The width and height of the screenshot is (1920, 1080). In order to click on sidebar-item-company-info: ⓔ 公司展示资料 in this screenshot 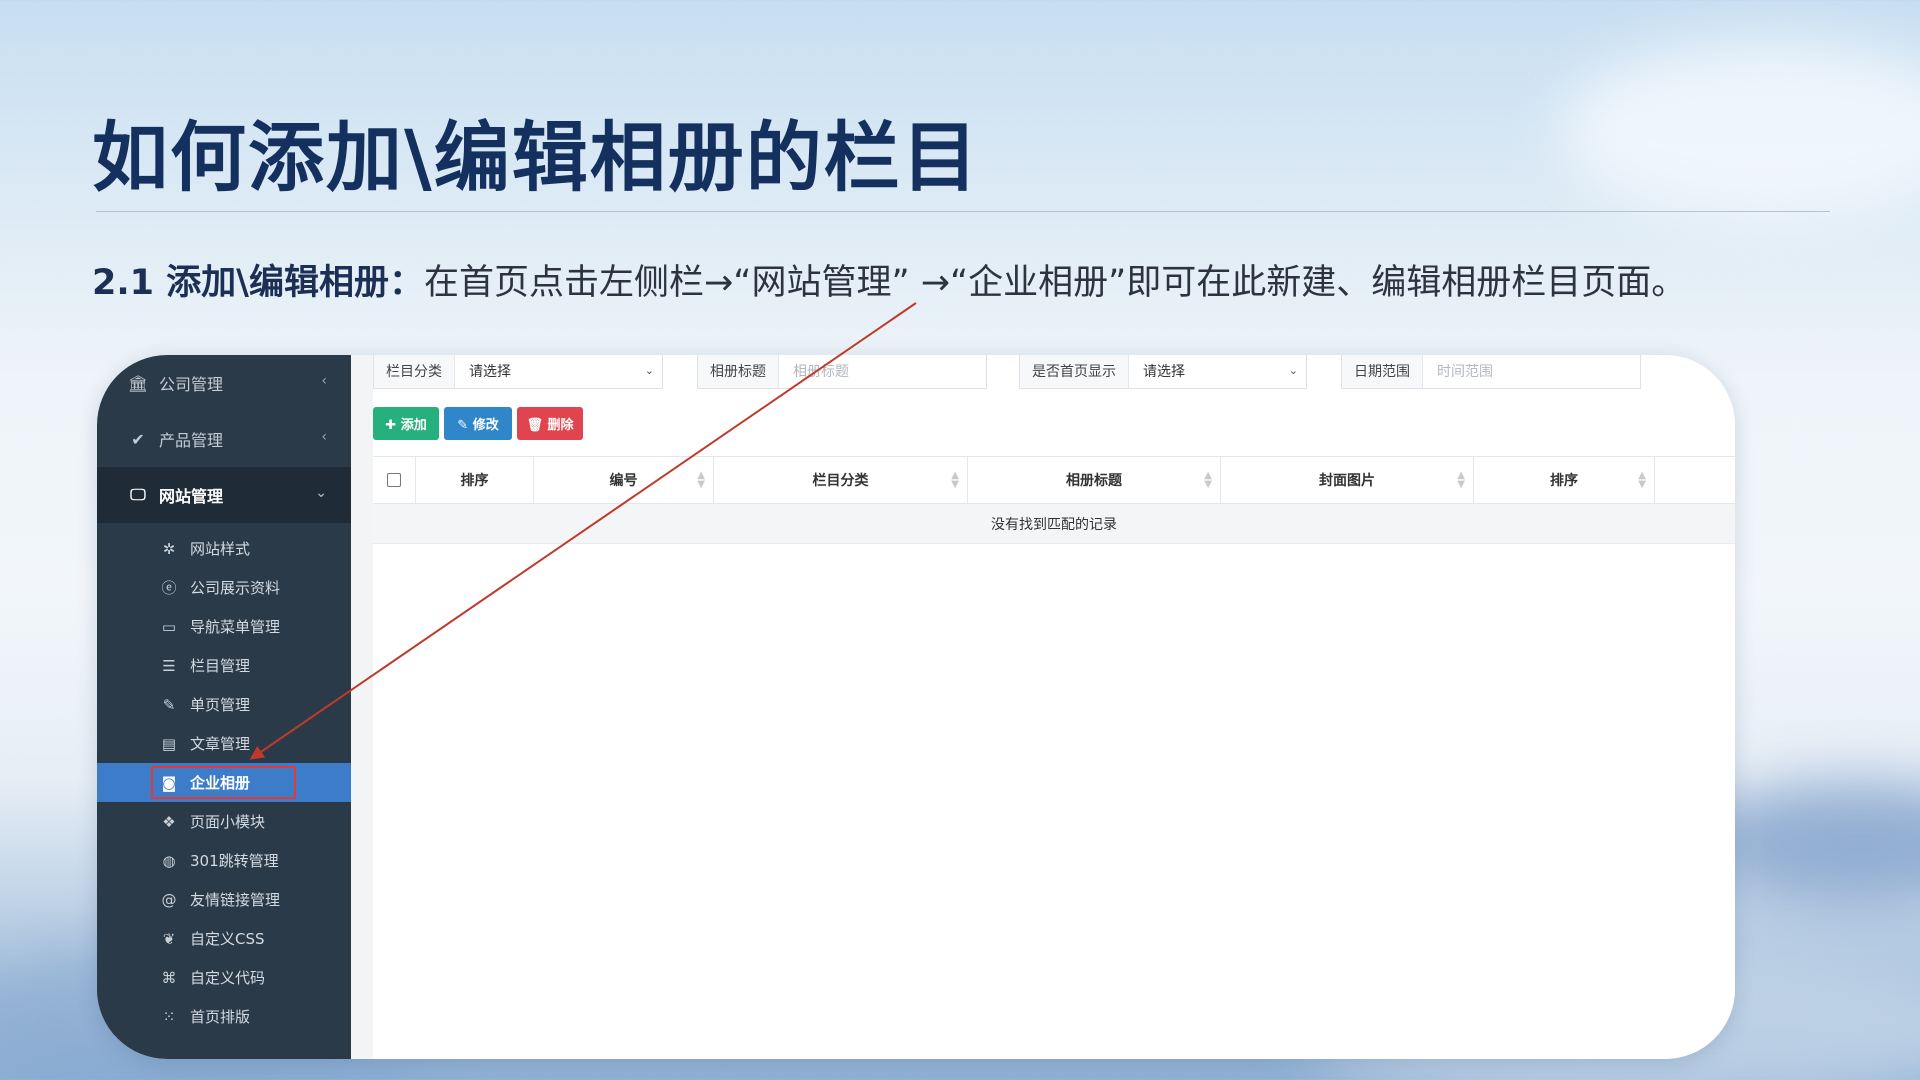, I will do `click(224, 587)`.